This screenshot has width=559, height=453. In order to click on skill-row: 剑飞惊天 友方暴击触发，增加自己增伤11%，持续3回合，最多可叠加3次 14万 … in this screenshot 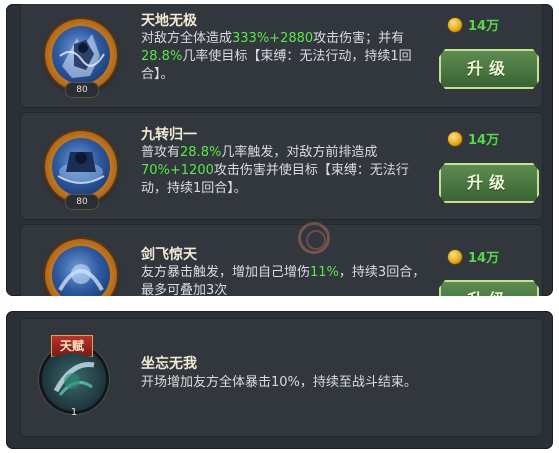, I will do `click(281, 260)`.